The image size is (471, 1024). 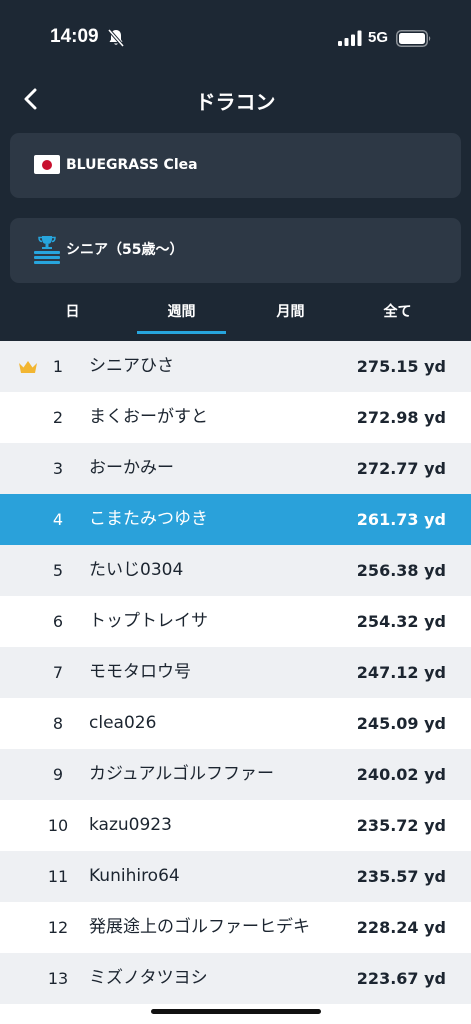 What do you see at coordinates (58, 774) in the screenshot?
I see `rank-number: 9` at bounding box center [58, 774].